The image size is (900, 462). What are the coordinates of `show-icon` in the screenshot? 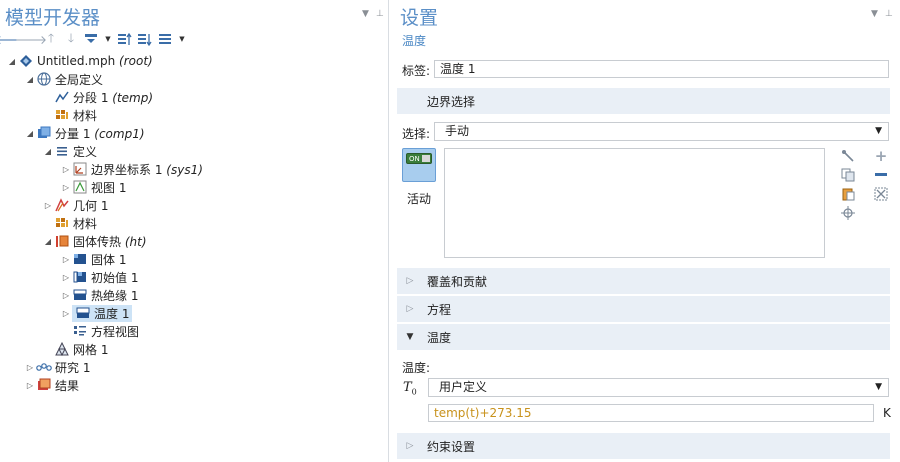 It's located at (91, 39).